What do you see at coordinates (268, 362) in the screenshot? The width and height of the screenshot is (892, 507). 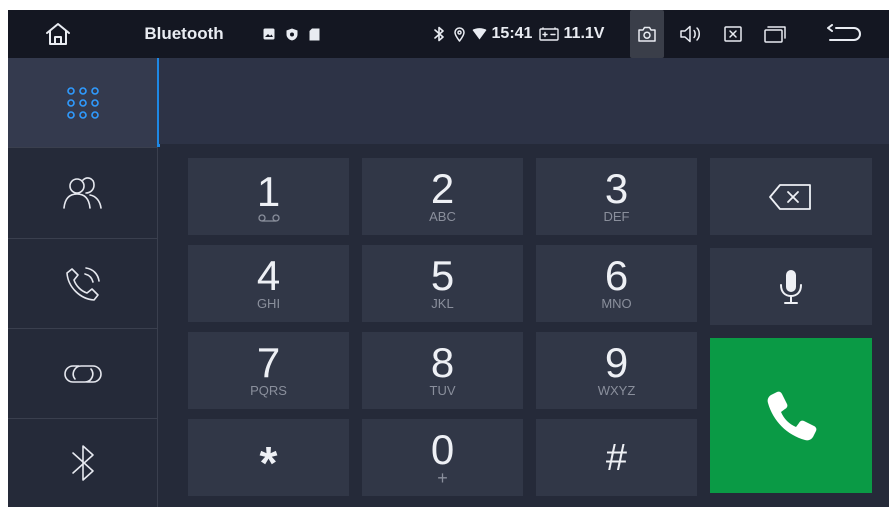 I see `key-digit: 7` at bounding box center [268, 362].